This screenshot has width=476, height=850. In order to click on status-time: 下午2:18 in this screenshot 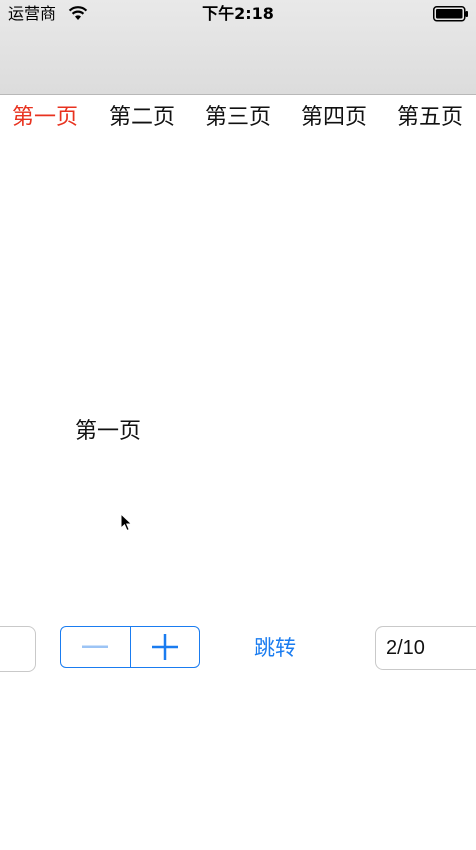, I will do `click(238, 13)`.